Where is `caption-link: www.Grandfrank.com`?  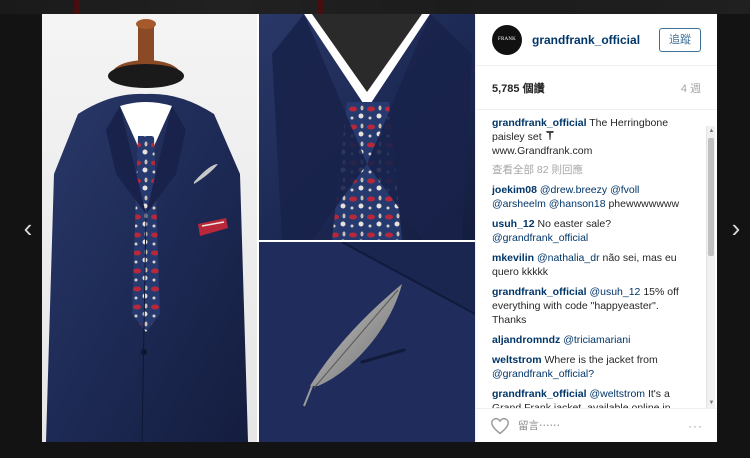
caption-link: www.Grandfrank.com is located at coordinates (542, 151).